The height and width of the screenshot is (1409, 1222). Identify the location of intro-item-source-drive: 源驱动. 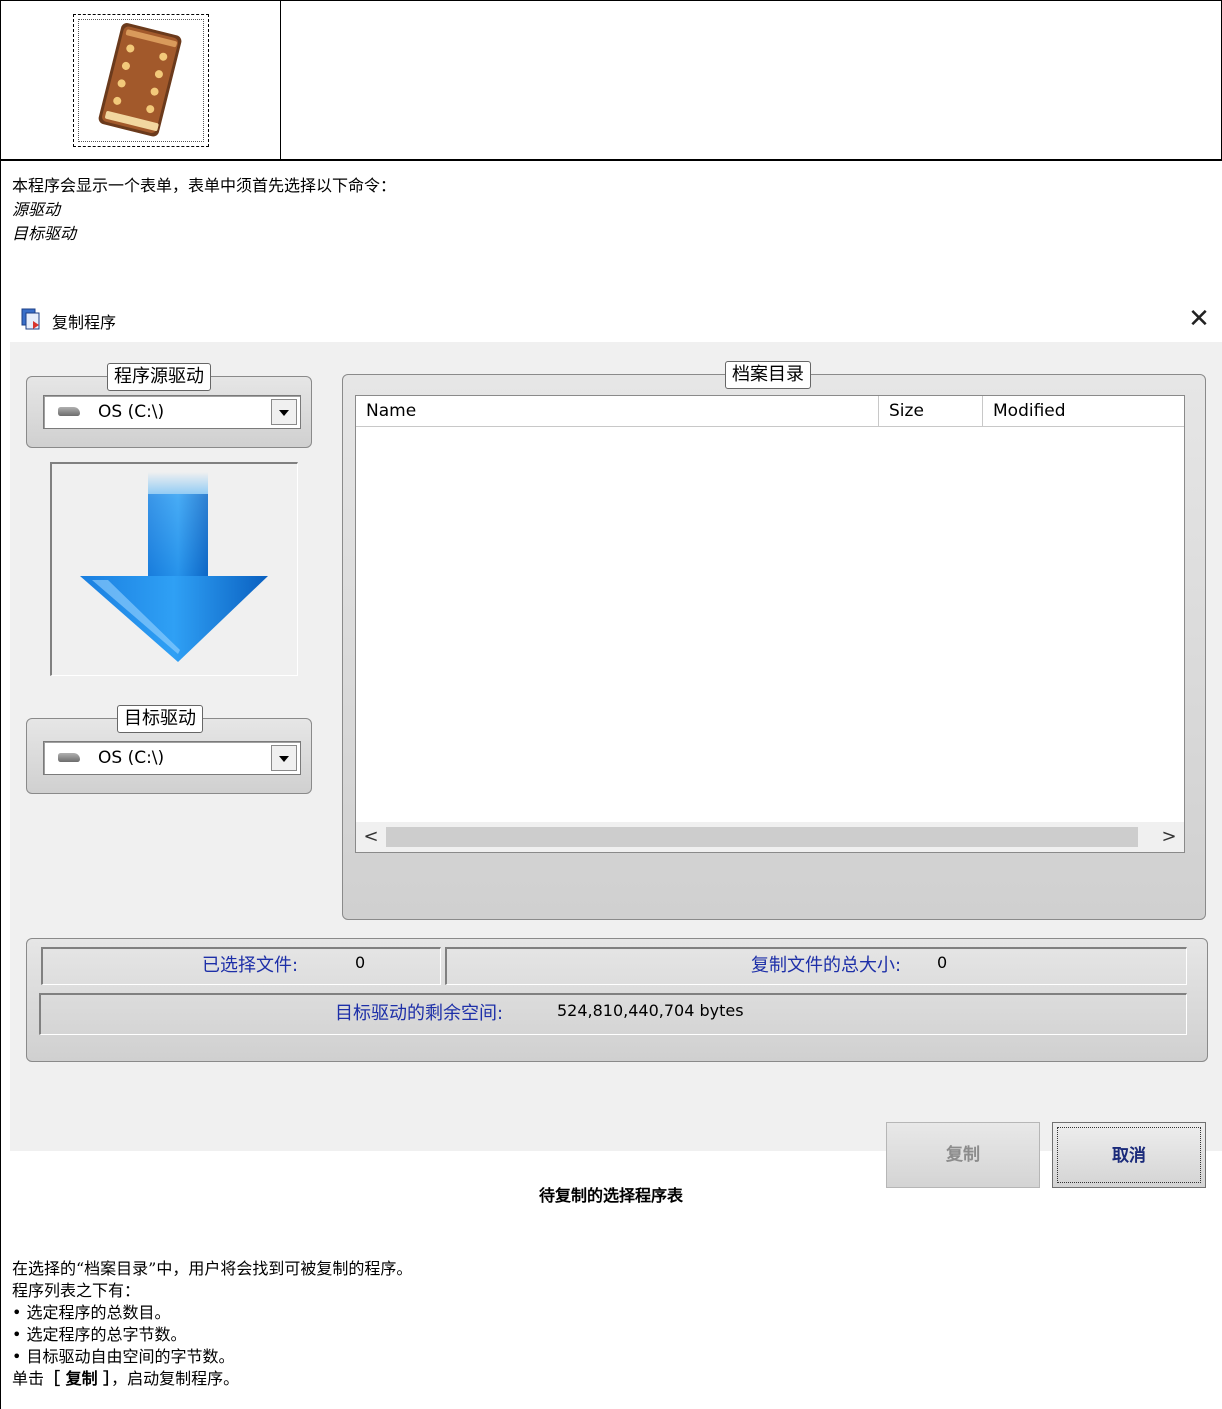
(36, 209).